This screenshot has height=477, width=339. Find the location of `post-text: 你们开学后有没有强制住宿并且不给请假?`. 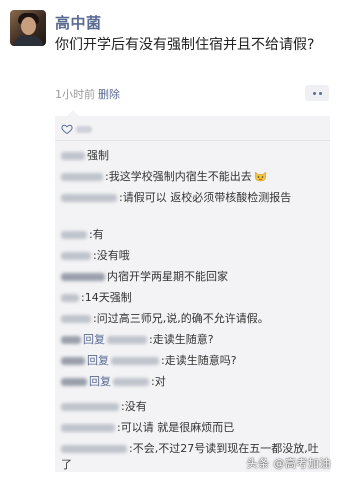

post-text: 你们开学后有没有强制住宿并且不给请假? is located at coordinates (185, 45).